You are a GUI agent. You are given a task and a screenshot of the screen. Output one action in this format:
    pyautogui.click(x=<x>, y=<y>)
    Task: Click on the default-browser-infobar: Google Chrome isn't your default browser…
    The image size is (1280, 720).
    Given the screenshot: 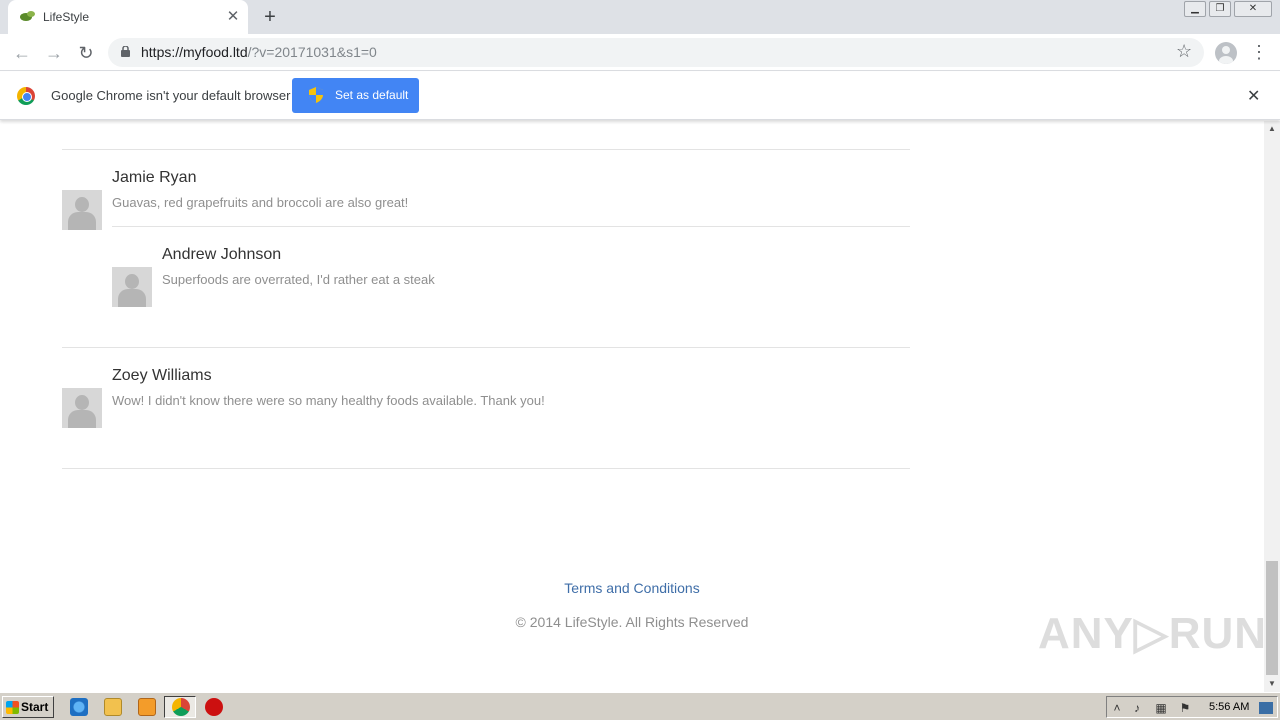 What is the action you would take?
    pyautogui.click(x=640, y=96)
    